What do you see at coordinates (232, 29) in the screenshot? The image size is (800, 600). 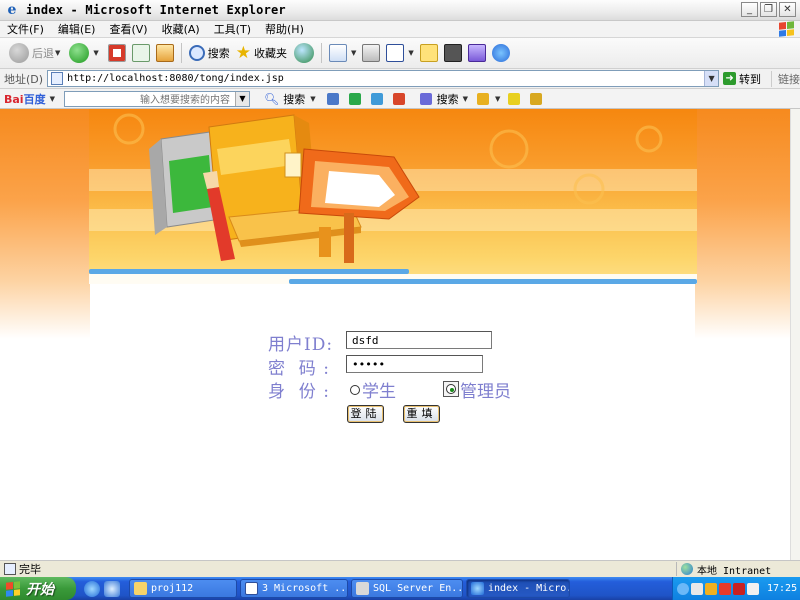 I see `menu-tools: 工具(T)` at bounding box center [232, 29].